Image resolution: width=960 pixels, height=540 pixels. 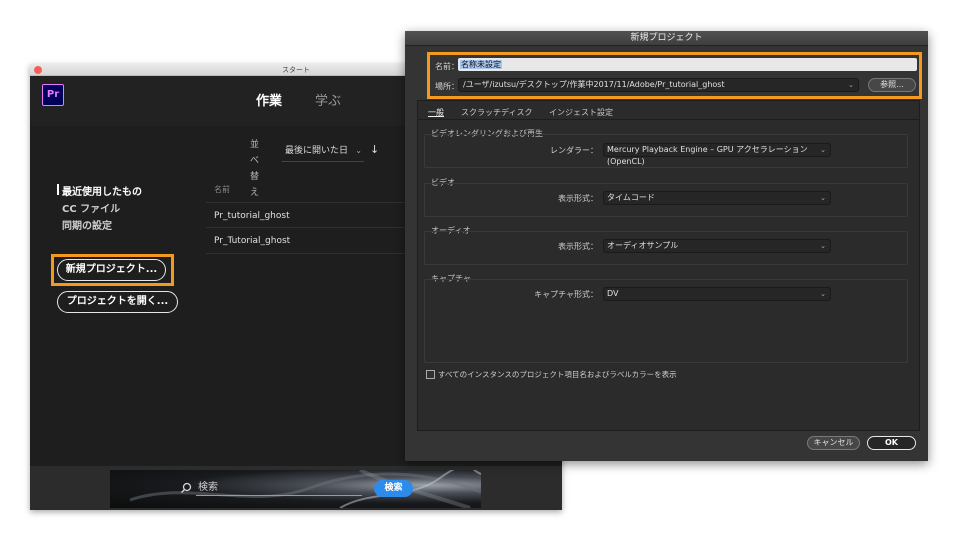 What do you see at coordinates (631, 197) in the screenshot?
I see `video-display-format-value: タイムコード` at bounding box center [631, 197].